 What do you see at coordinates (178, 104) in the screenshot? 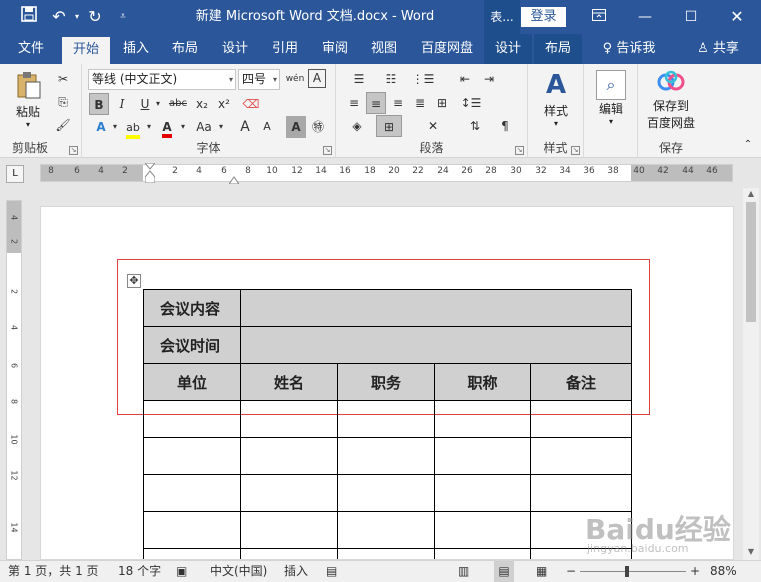
I see `strikethrough-button: abc` at bounding box center [178, 104].